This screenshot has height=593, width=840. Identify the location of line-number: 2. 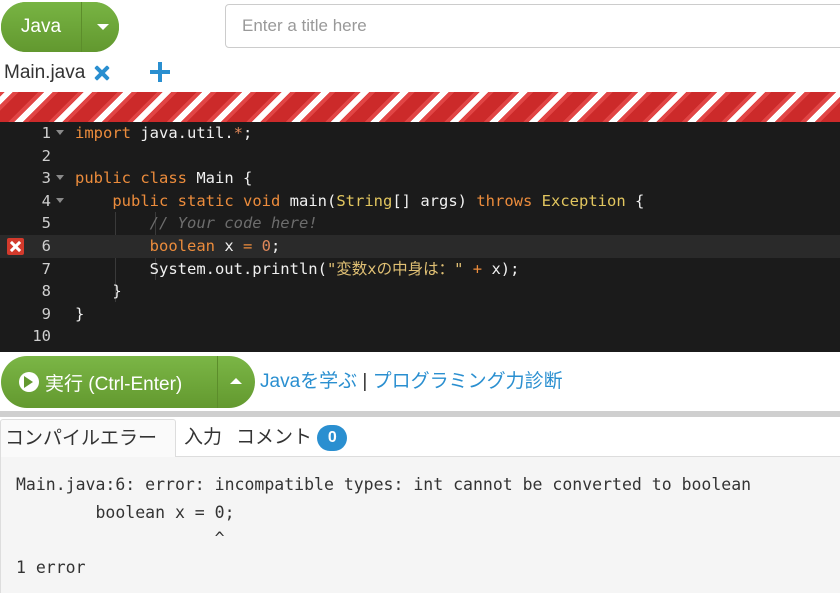
(46, 155).